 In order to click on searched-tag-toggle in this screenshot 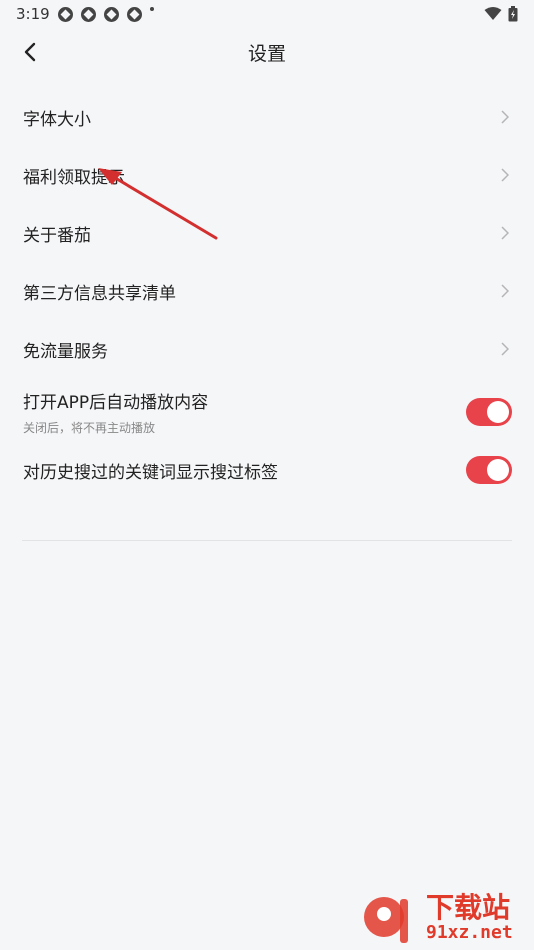, I will do `click(489, 470)`.